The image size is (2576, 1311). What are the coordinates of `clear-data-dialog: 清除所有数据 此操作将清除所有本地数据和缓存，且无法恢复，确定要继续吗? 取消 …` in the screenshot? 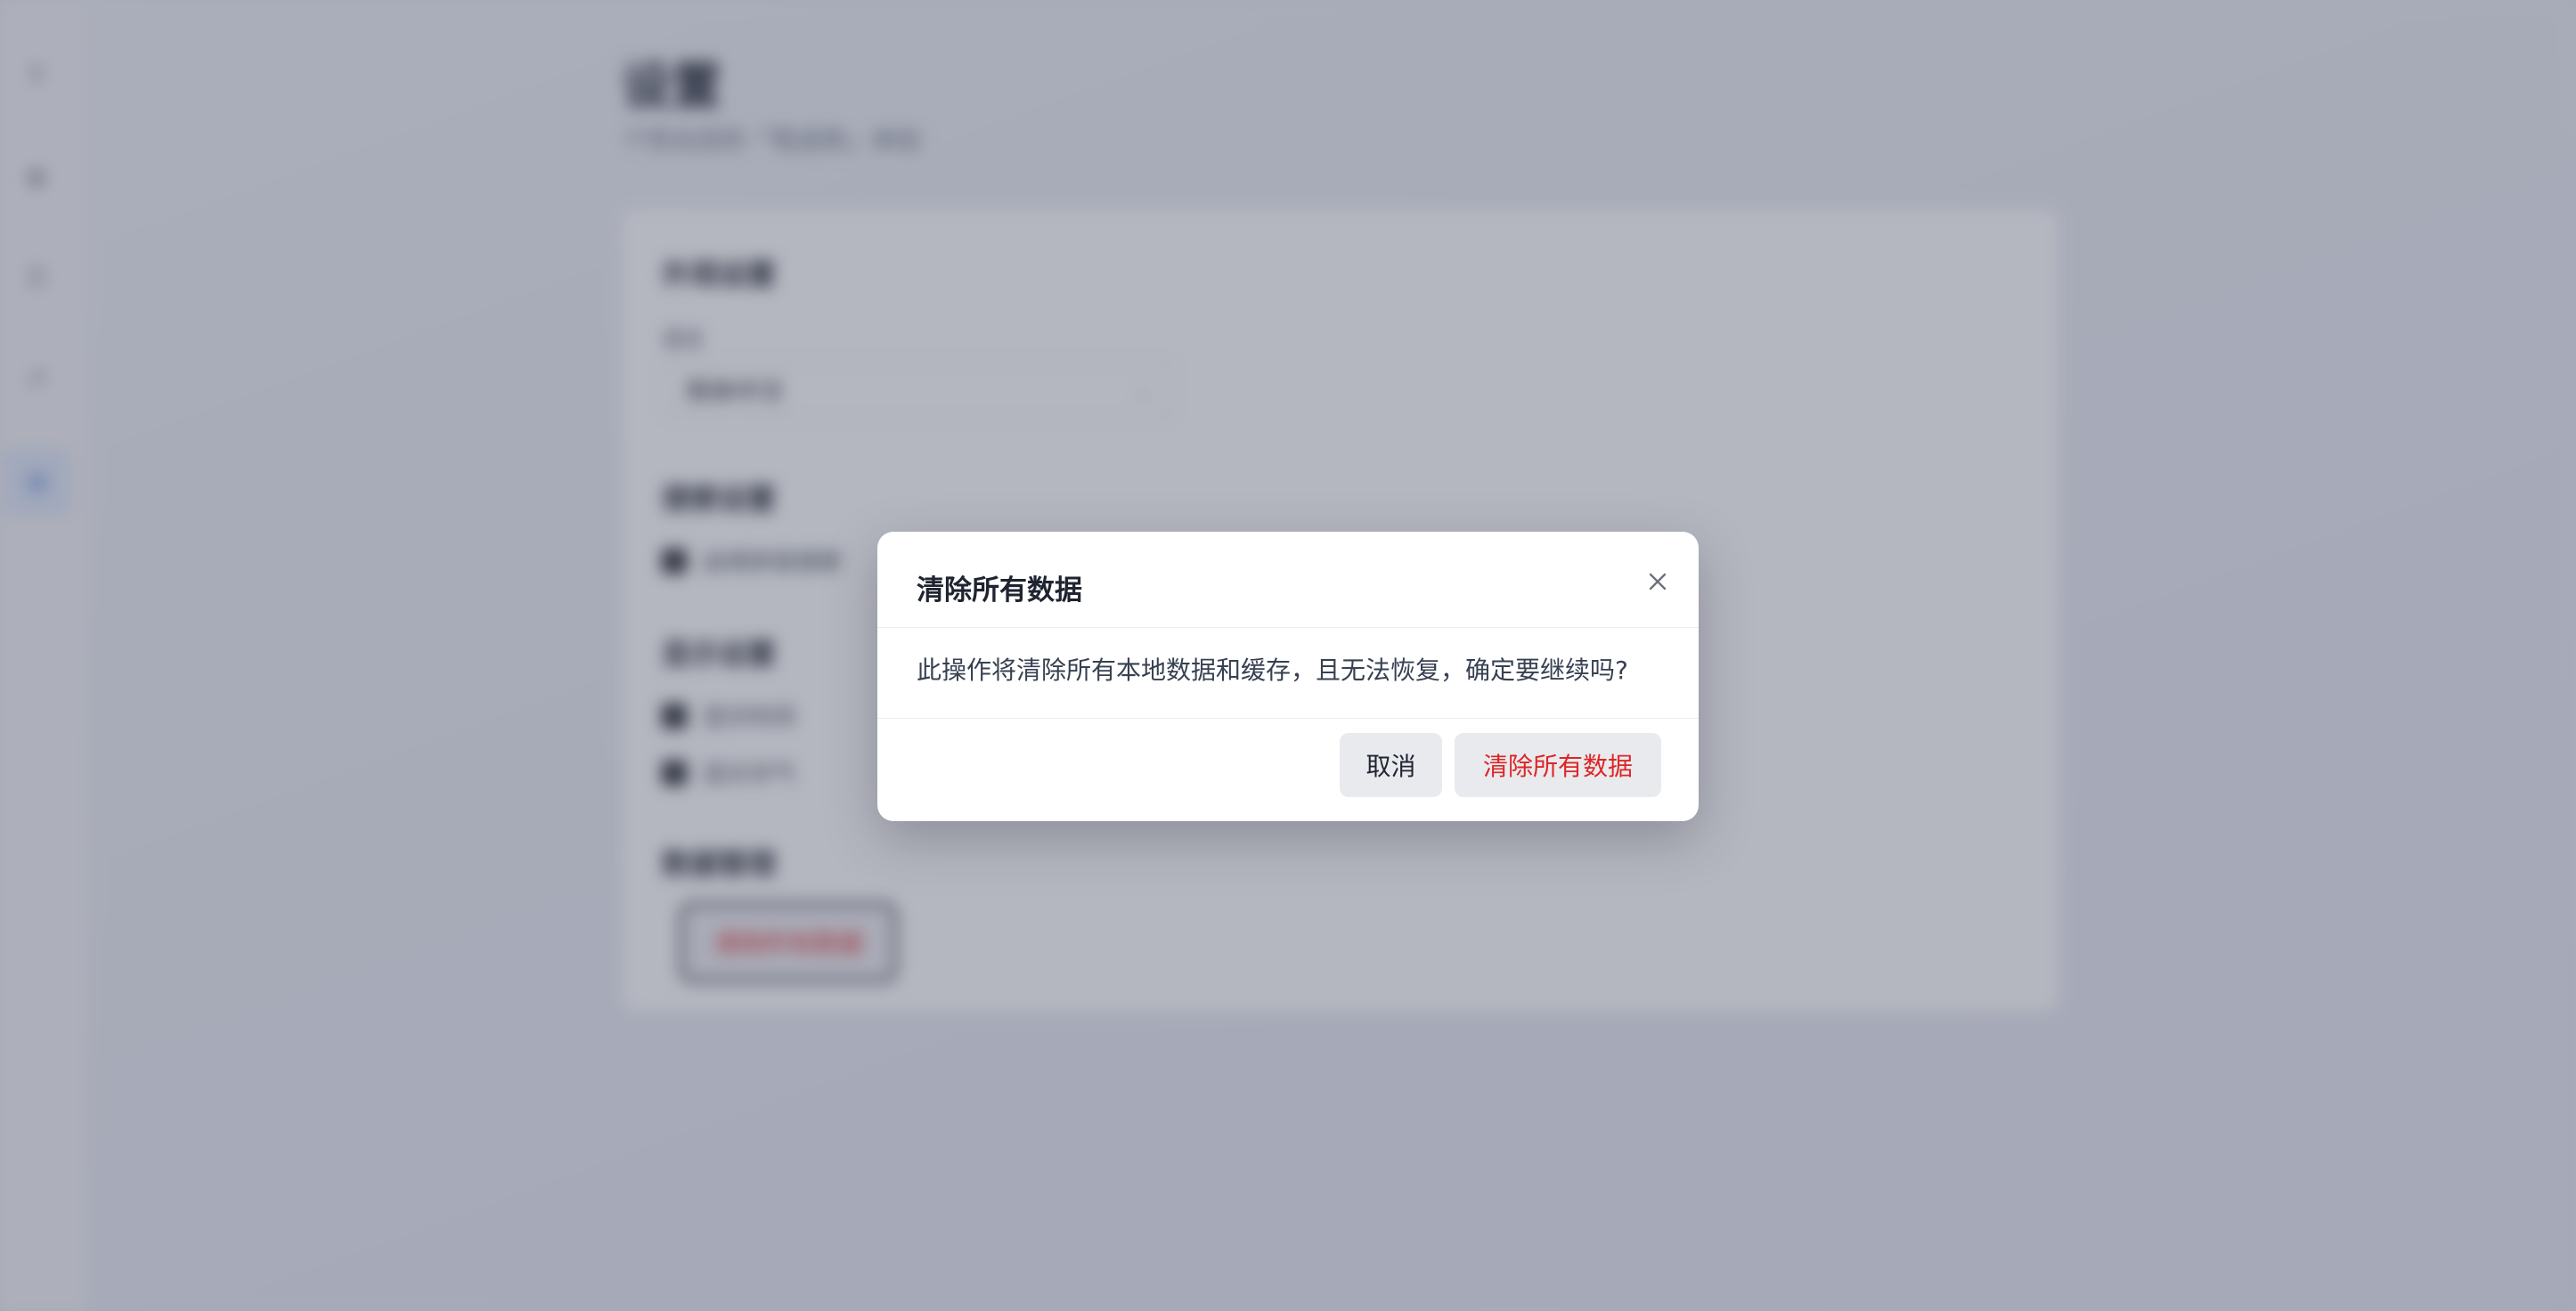 It's located at (1288, 676).